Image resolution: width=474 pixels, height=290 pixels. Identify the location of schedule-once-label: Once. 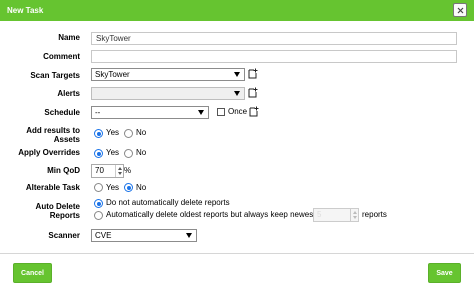
(238, 111).